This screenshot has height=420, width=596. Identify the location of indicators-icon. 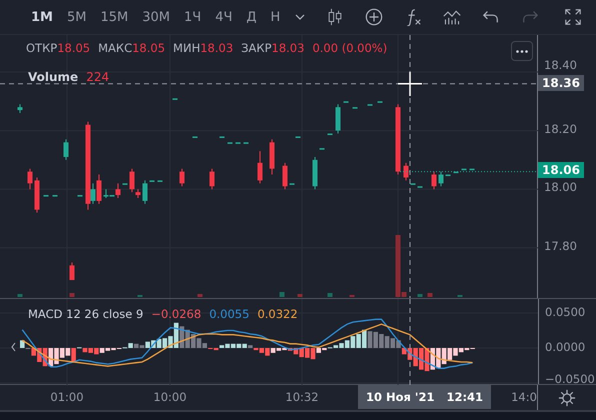
(452, 17).